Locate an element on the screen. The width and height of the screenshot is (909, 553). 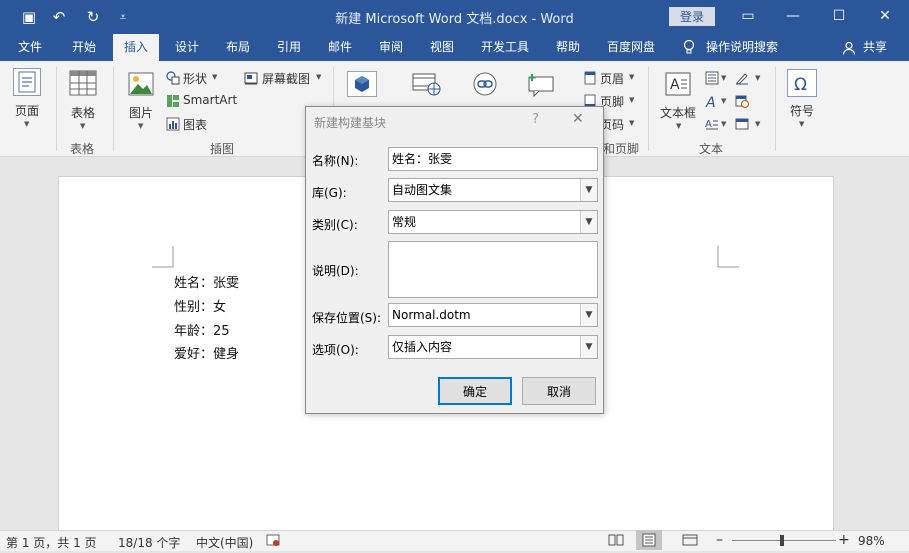
symbol-button: 符号 is located at coordinates (802, 110).